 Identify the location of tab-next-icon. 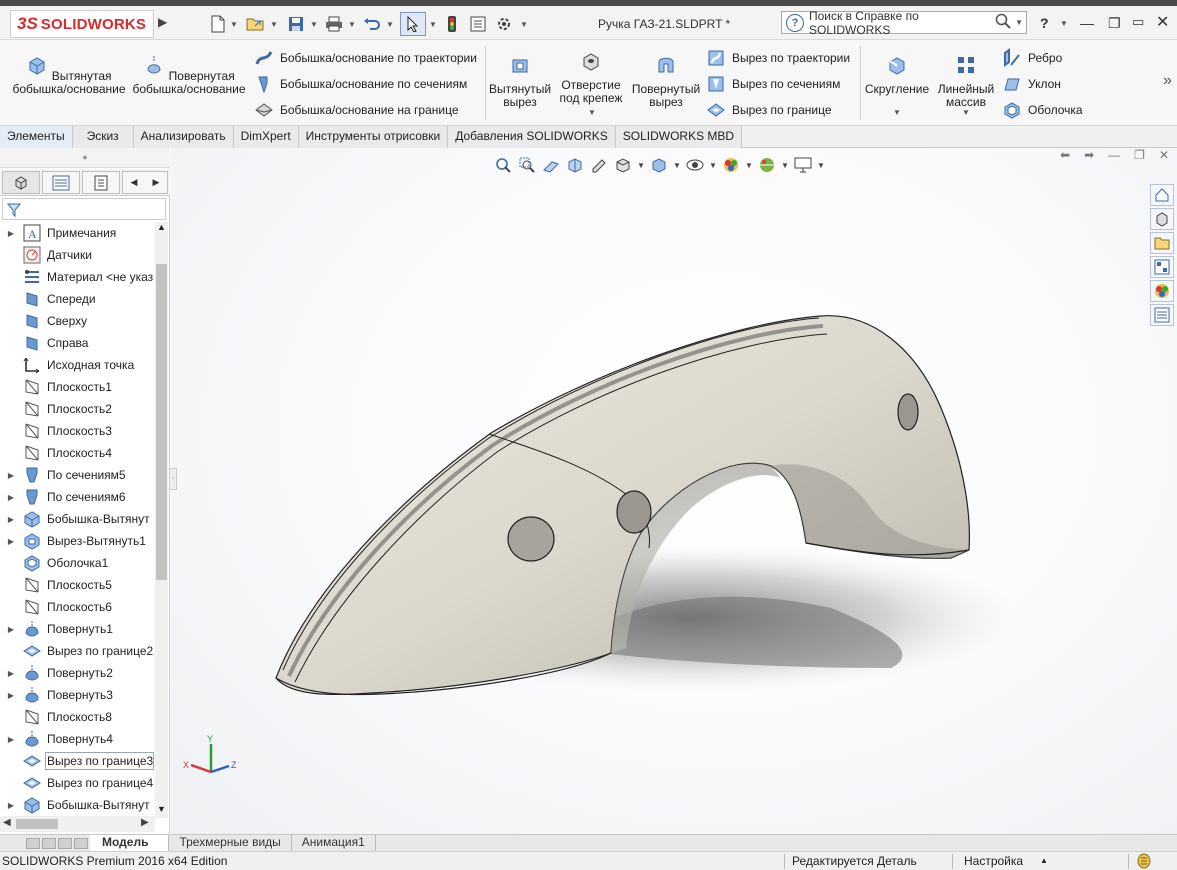
(65, 843).